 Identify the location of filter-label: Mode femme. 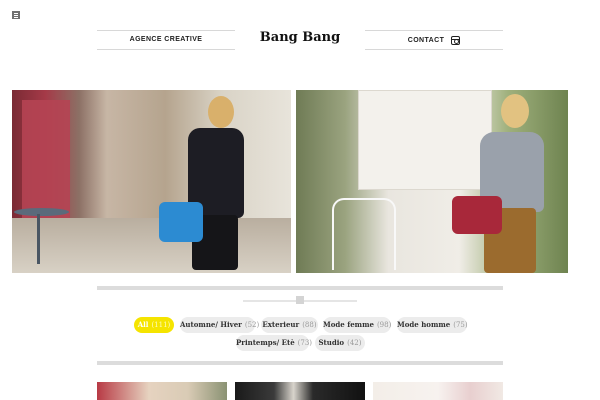
(348, 324).